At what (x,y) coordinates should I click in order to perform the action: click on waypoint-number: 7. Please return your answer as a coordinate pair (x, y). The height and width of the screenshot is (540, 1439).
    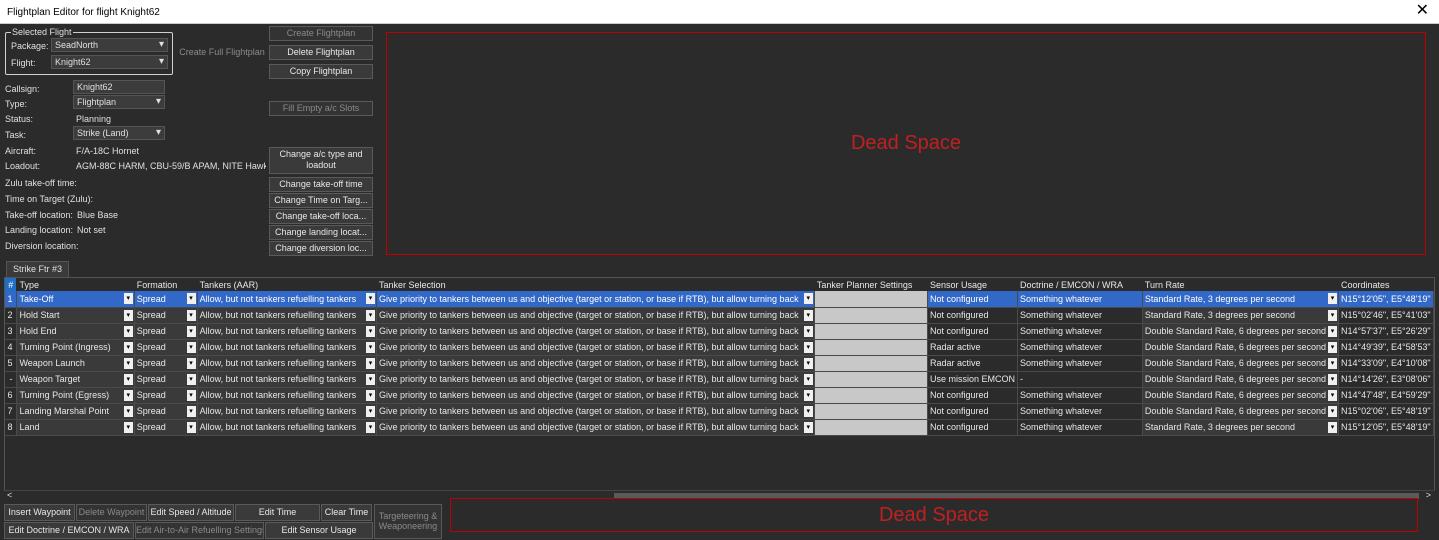
    Looking at the image, I should click on (11, 411).